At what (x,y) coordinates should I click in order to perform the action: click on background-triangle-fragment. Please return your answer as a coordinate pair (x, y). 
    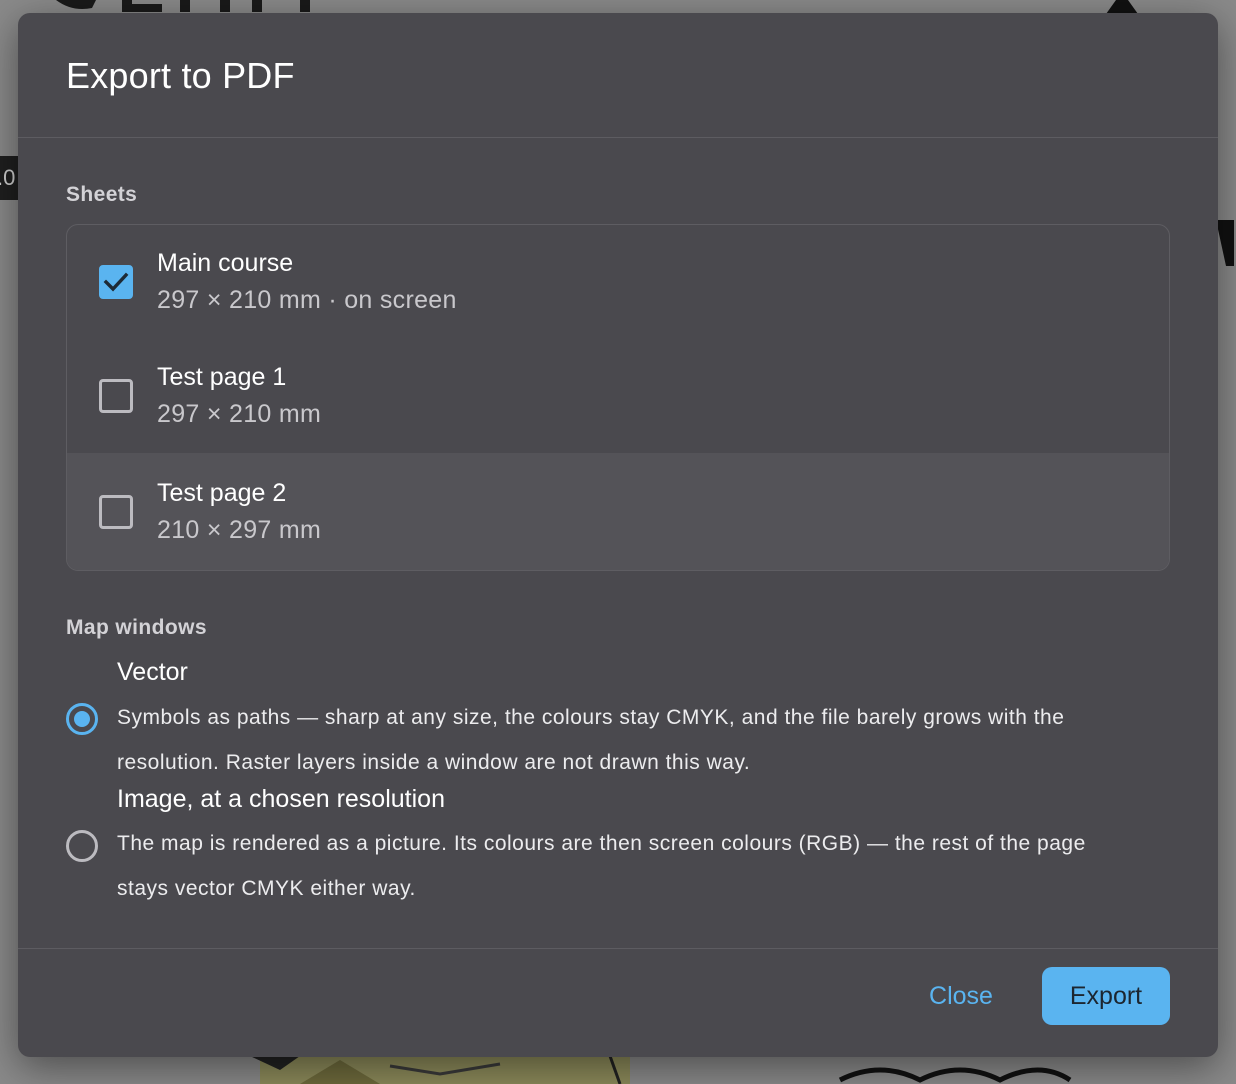
    Looking at the image, I should click on (1122, 7).